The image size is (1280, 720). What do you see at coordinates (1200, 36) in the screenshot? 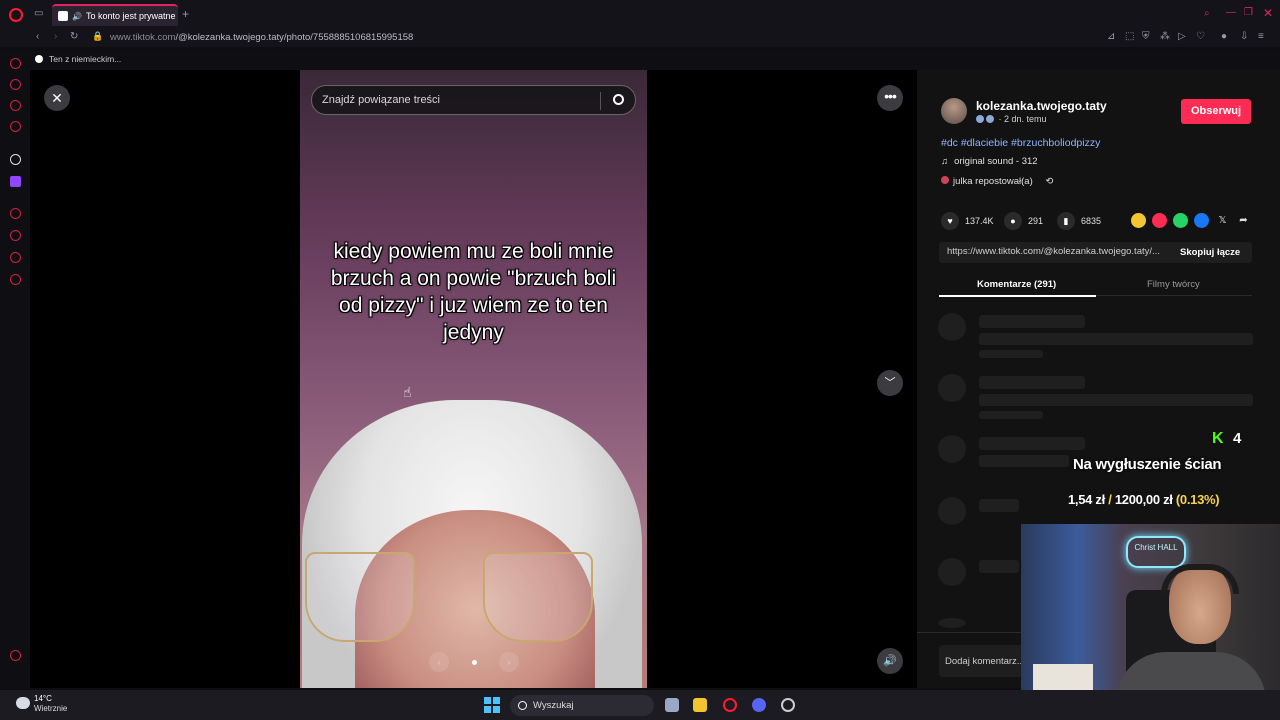
I see `heart-icon: ♡` at bounding box center [1200, 36].